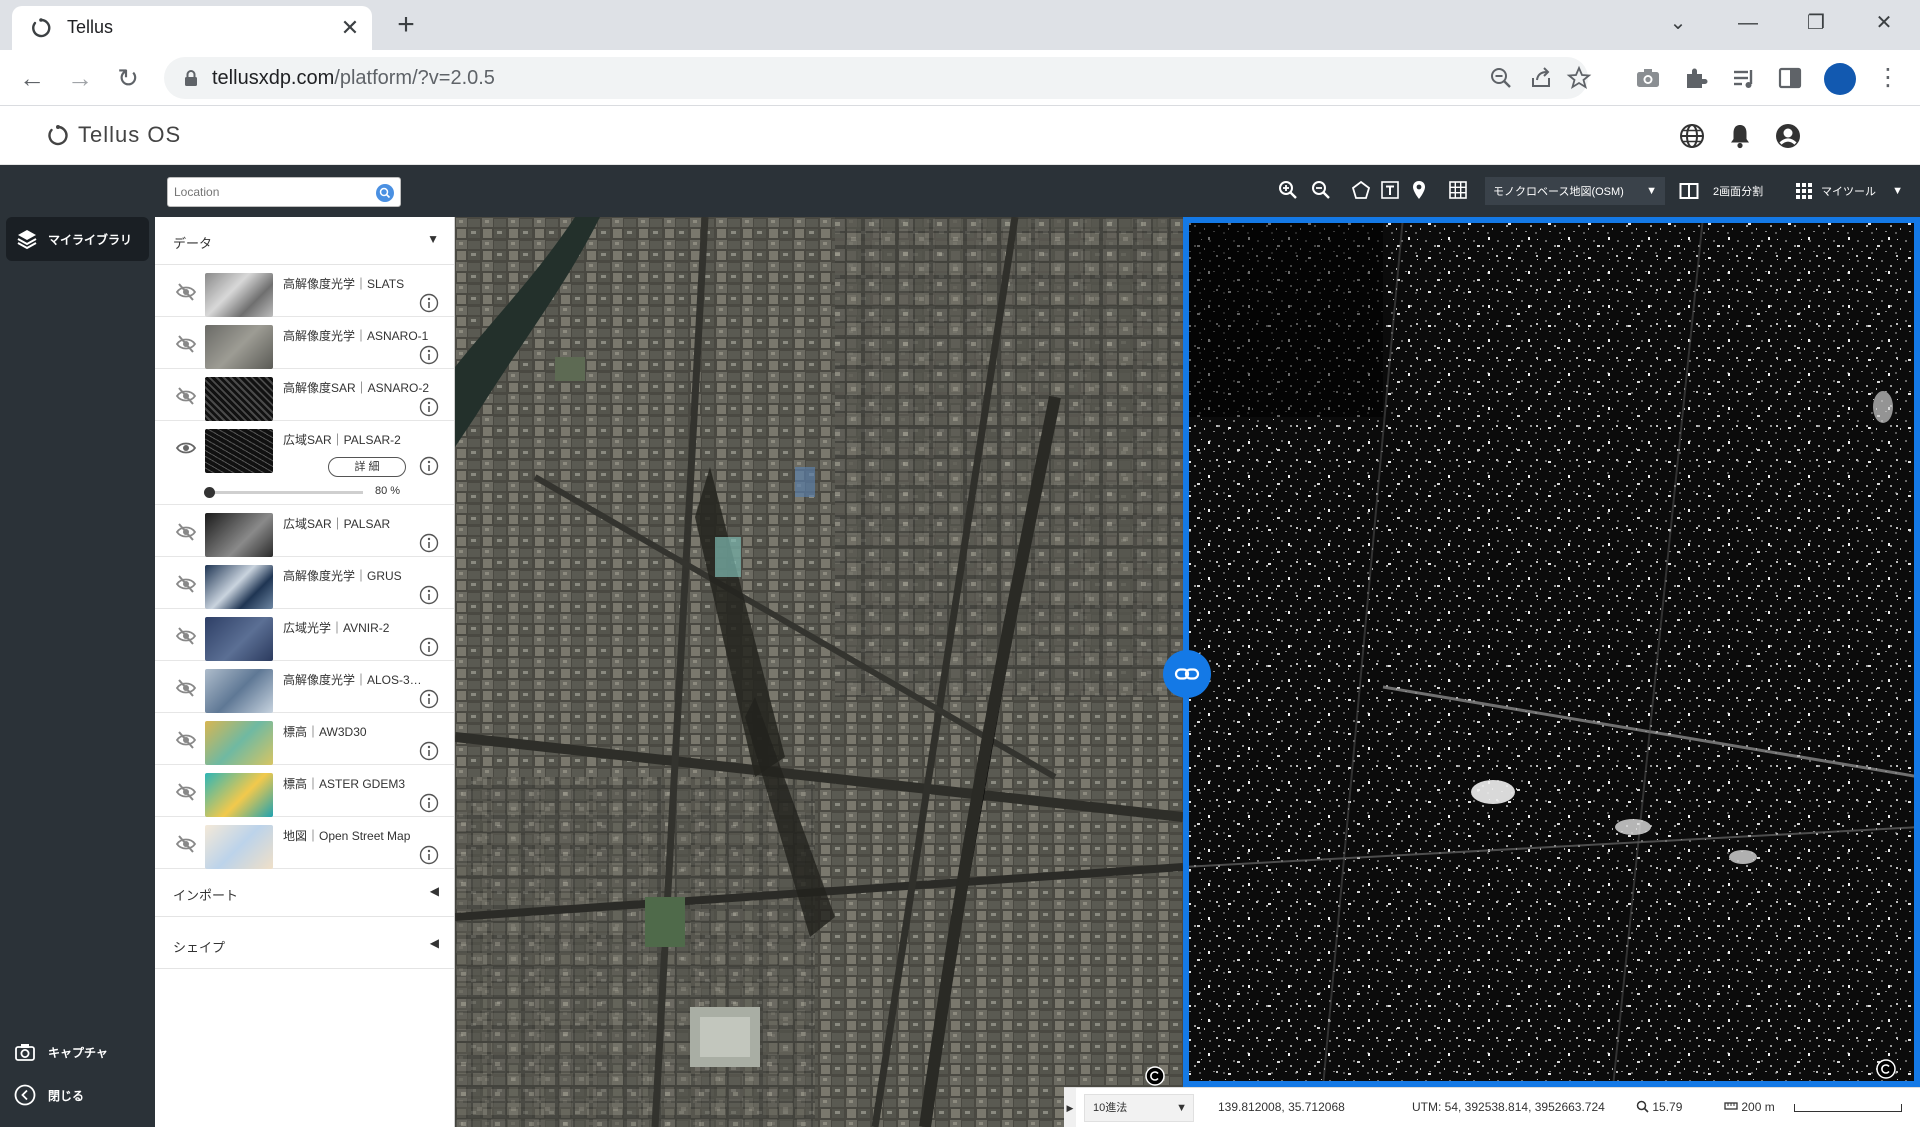  What do you see at coordinates (1070, 1108) in the screenshot?
I see `statusbar-toggle-icon: ▶` at bounding box center [1070, 1108].